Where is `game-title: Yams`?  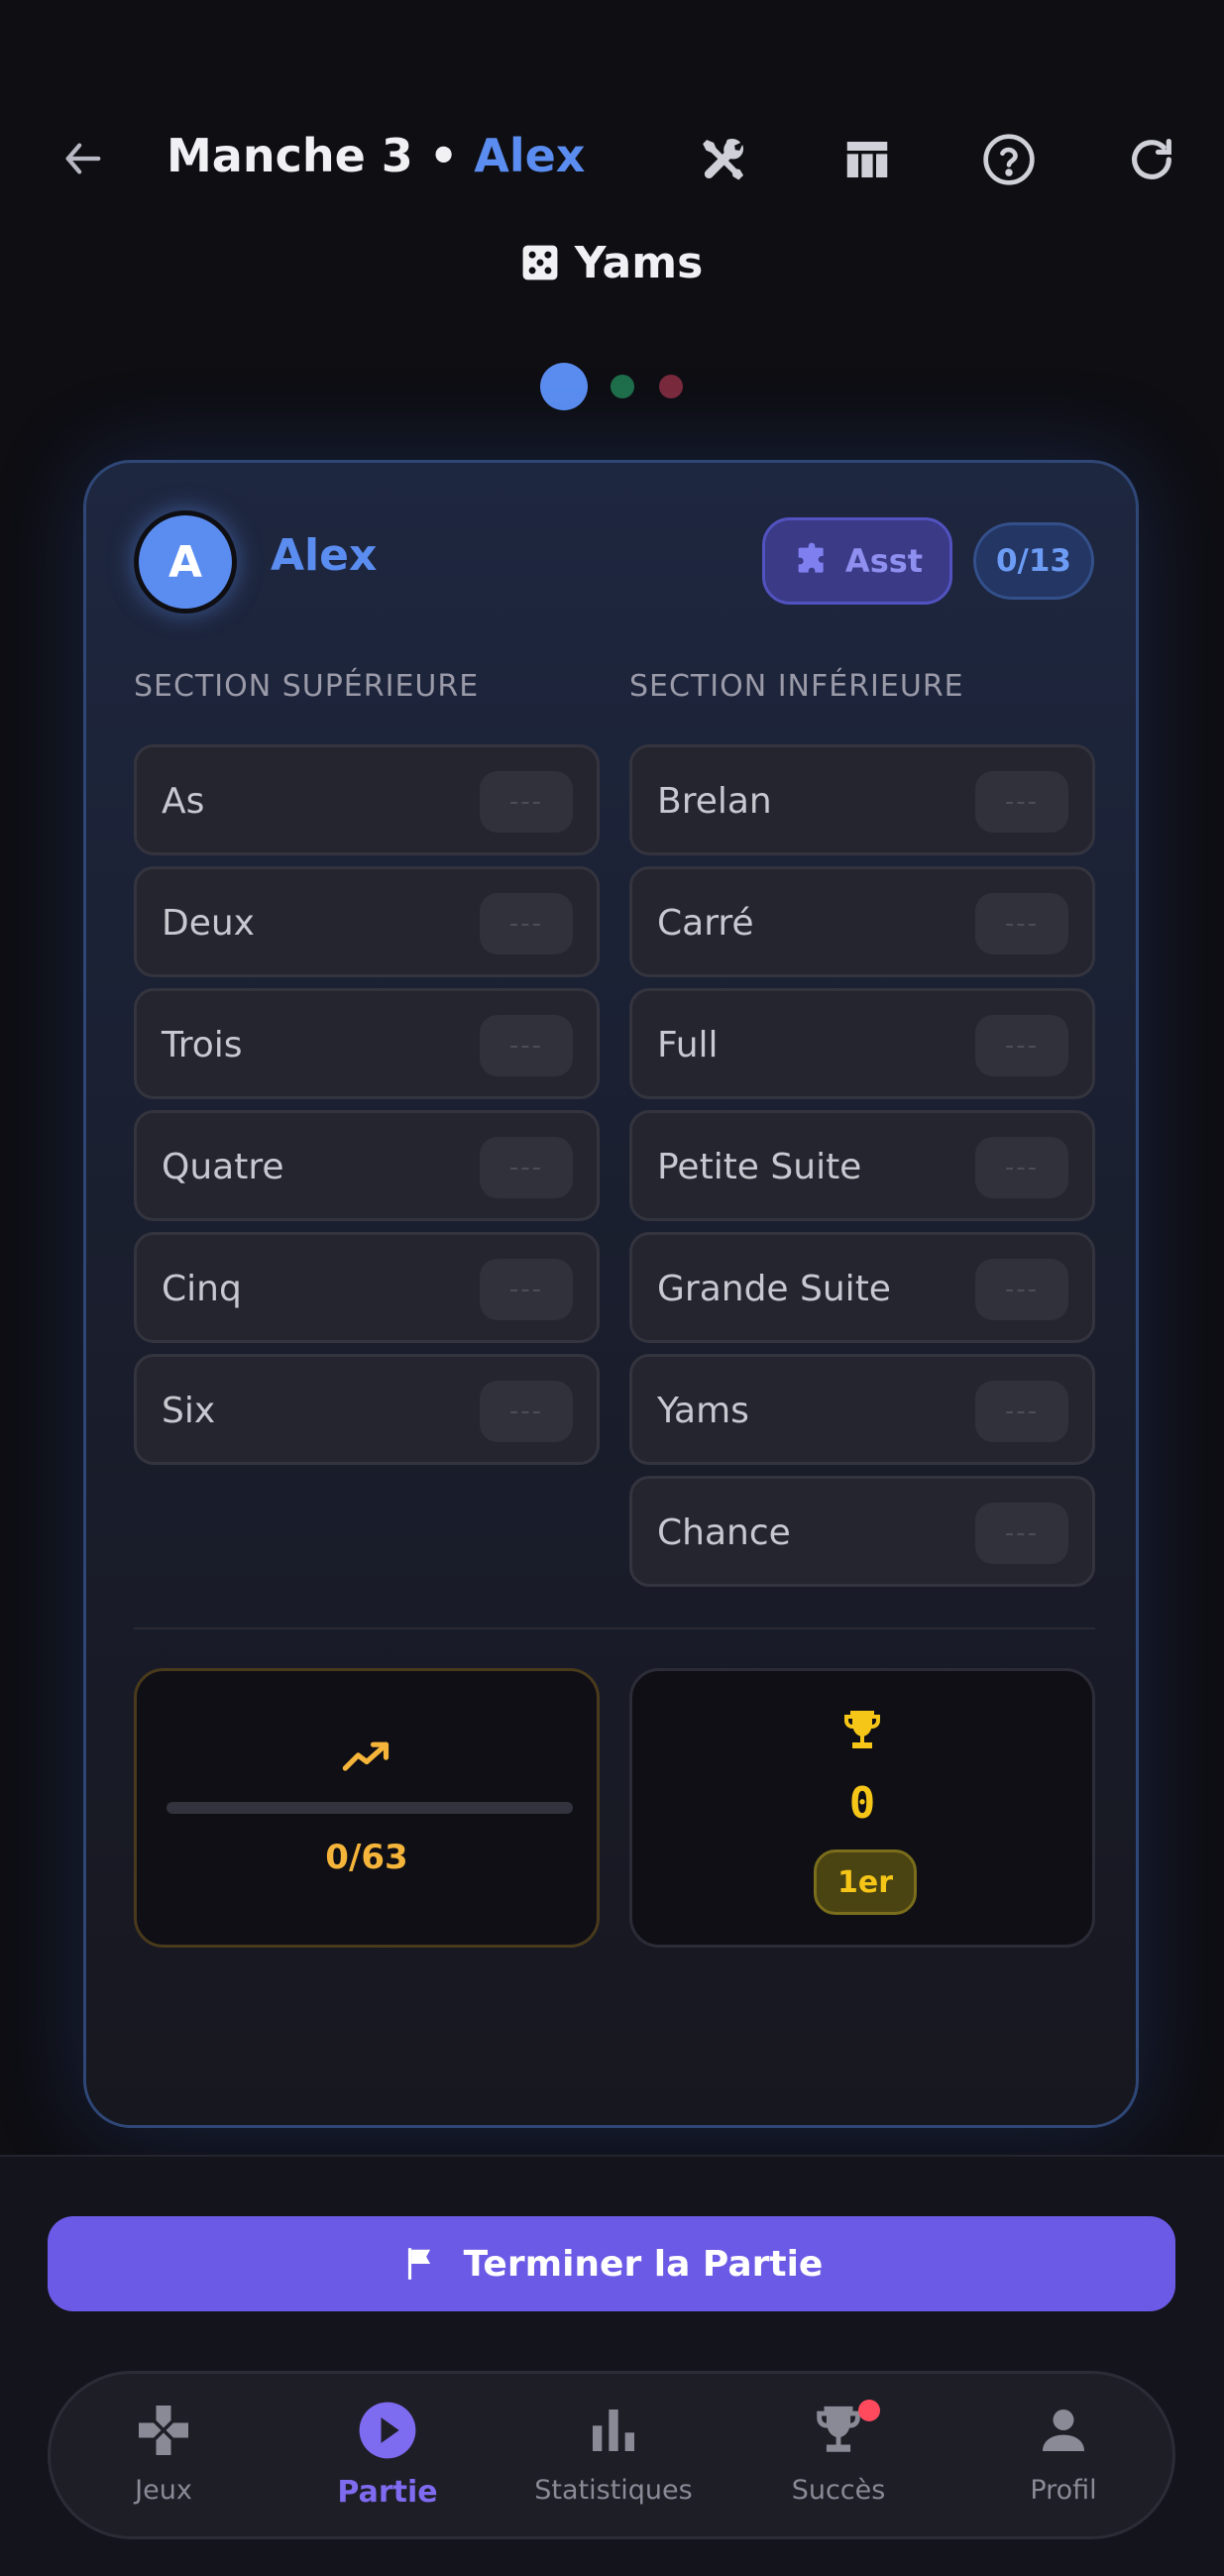
game-title: Yams is located at coordinates (612, 263).